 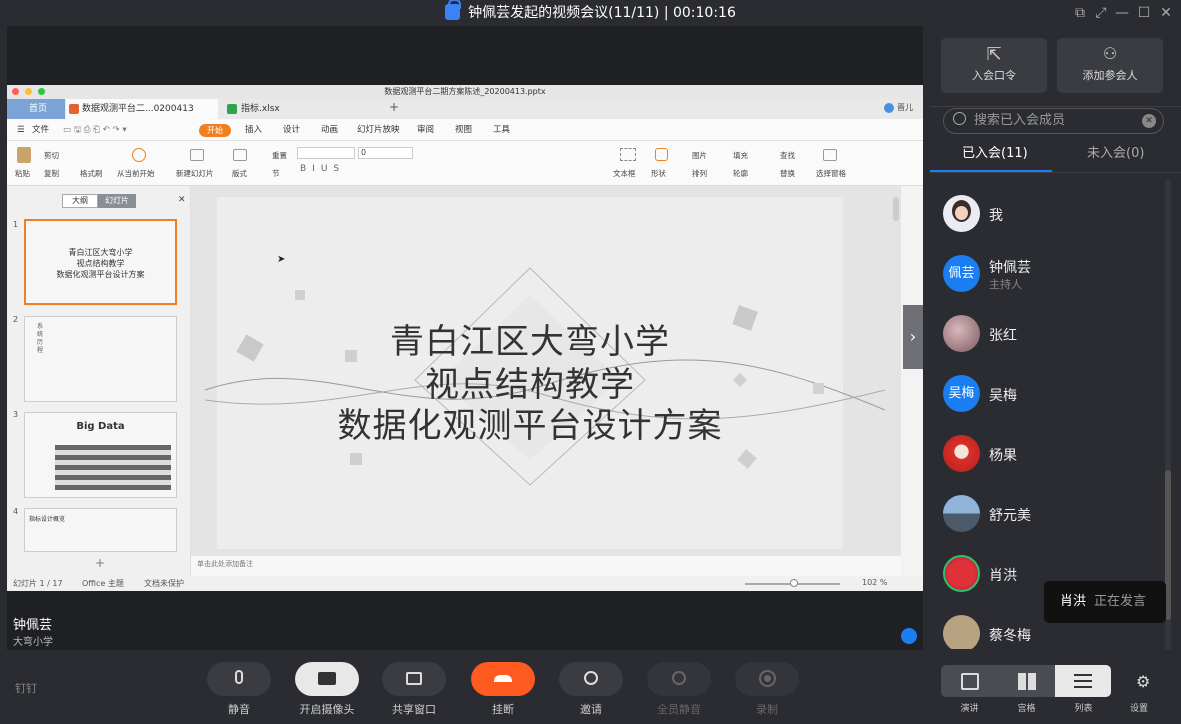 I want to click on mute-button, so click(x=239, y=679).